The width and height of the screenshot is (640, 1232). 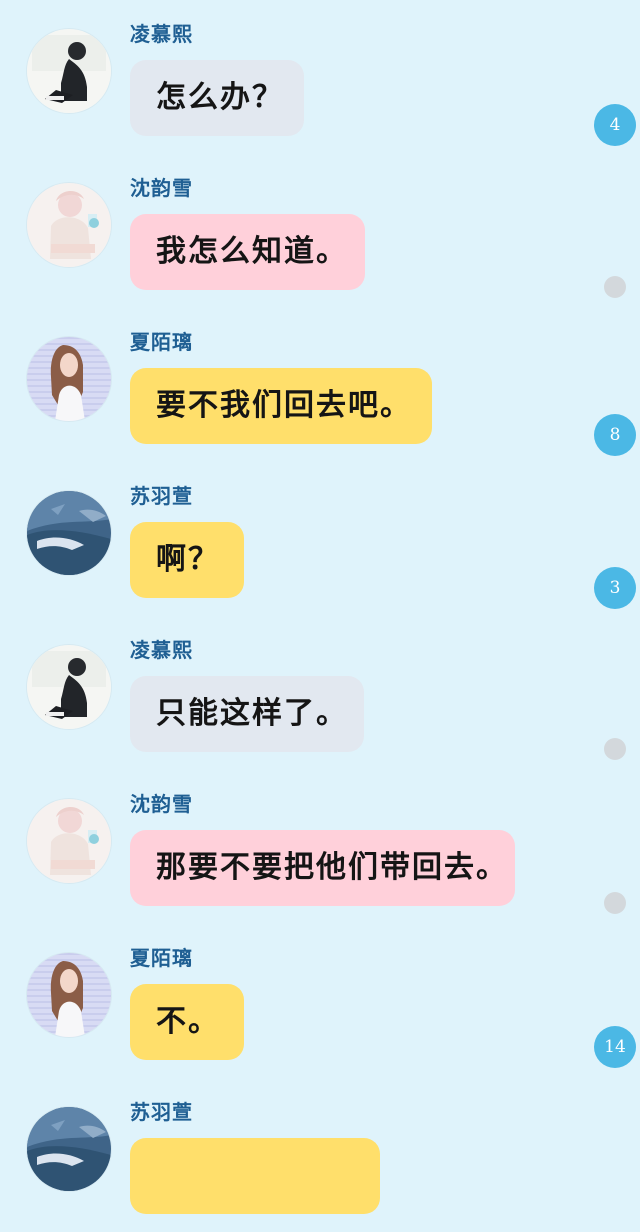 I want to click on unread-badge: 8, so click(x=615, y=435).